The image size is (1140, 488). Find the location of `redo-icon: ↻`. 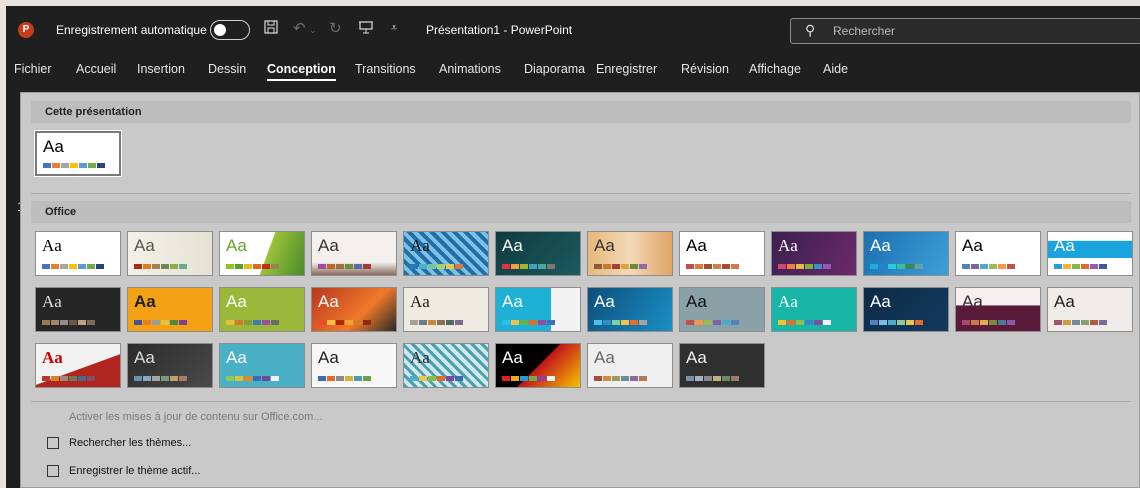

redo-icon: ↻ is located at coordinates (335, 28).